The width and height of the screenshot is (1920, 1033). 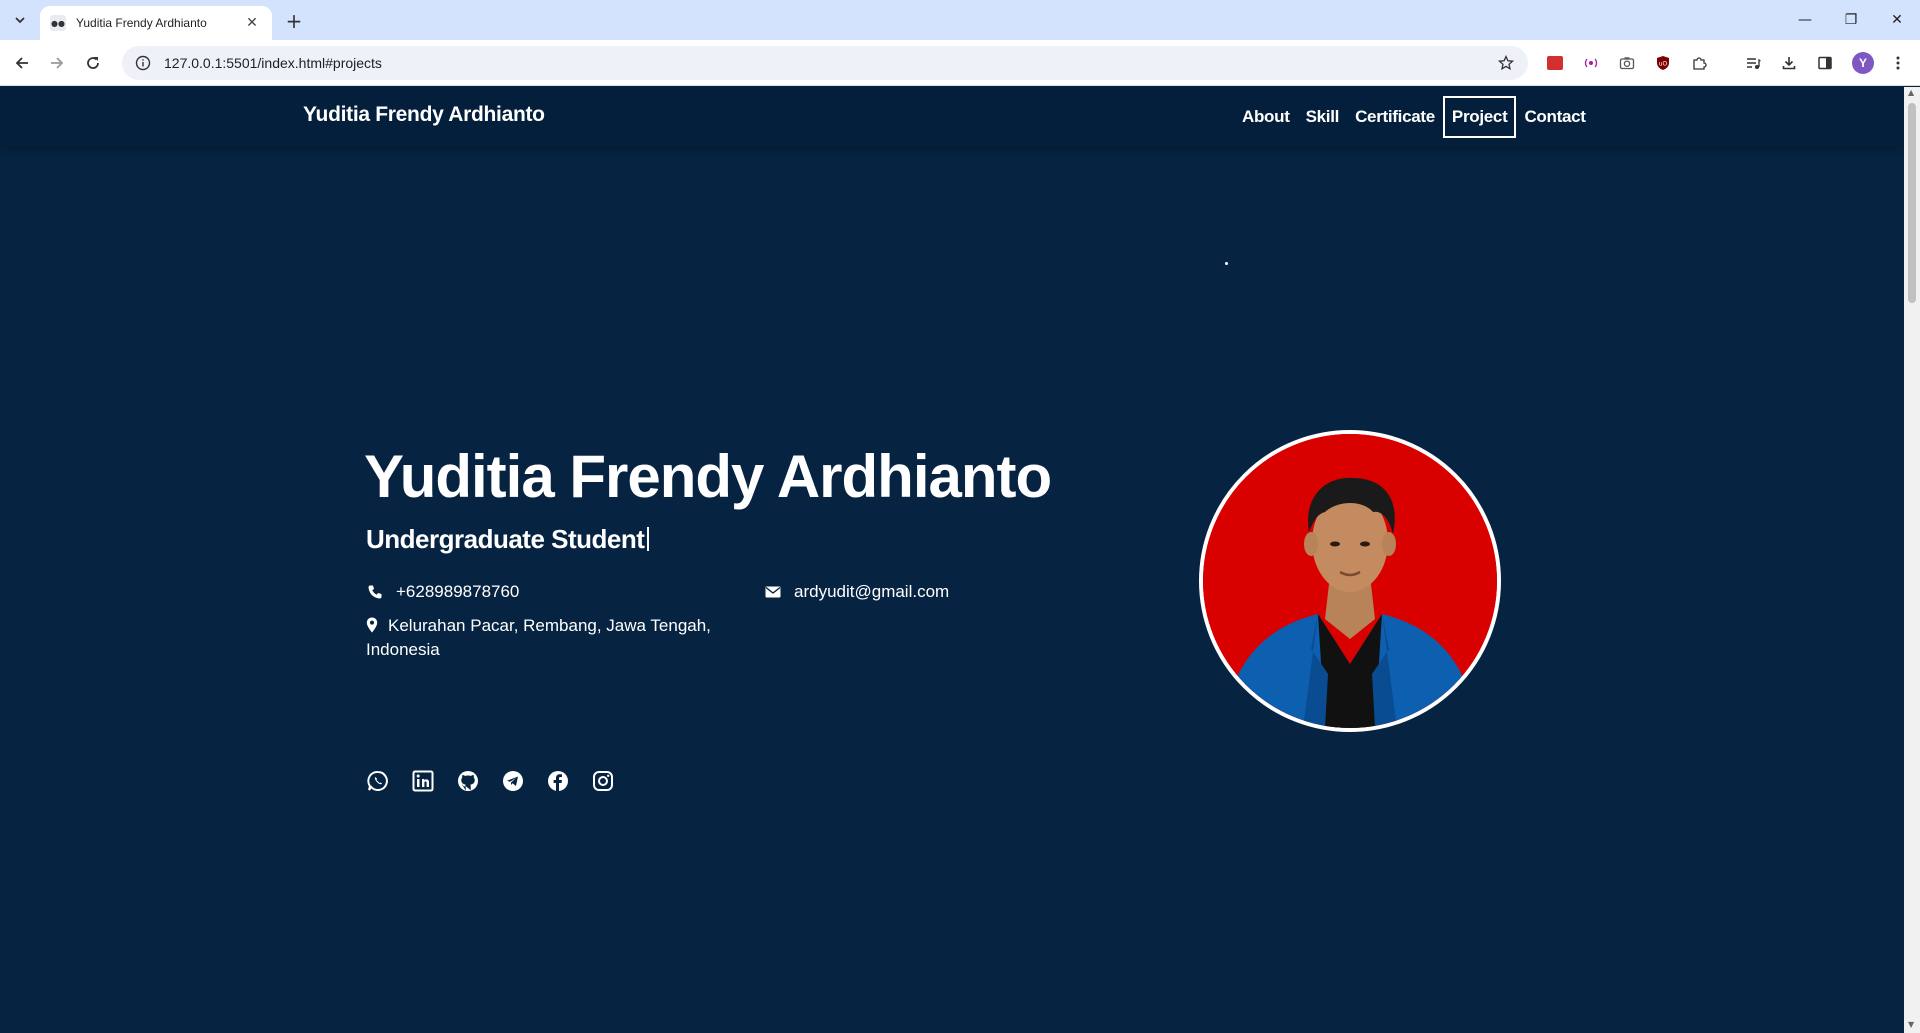 I want to click on page-scrollbar: ▲ ▼, so click(x=1912, y=560).